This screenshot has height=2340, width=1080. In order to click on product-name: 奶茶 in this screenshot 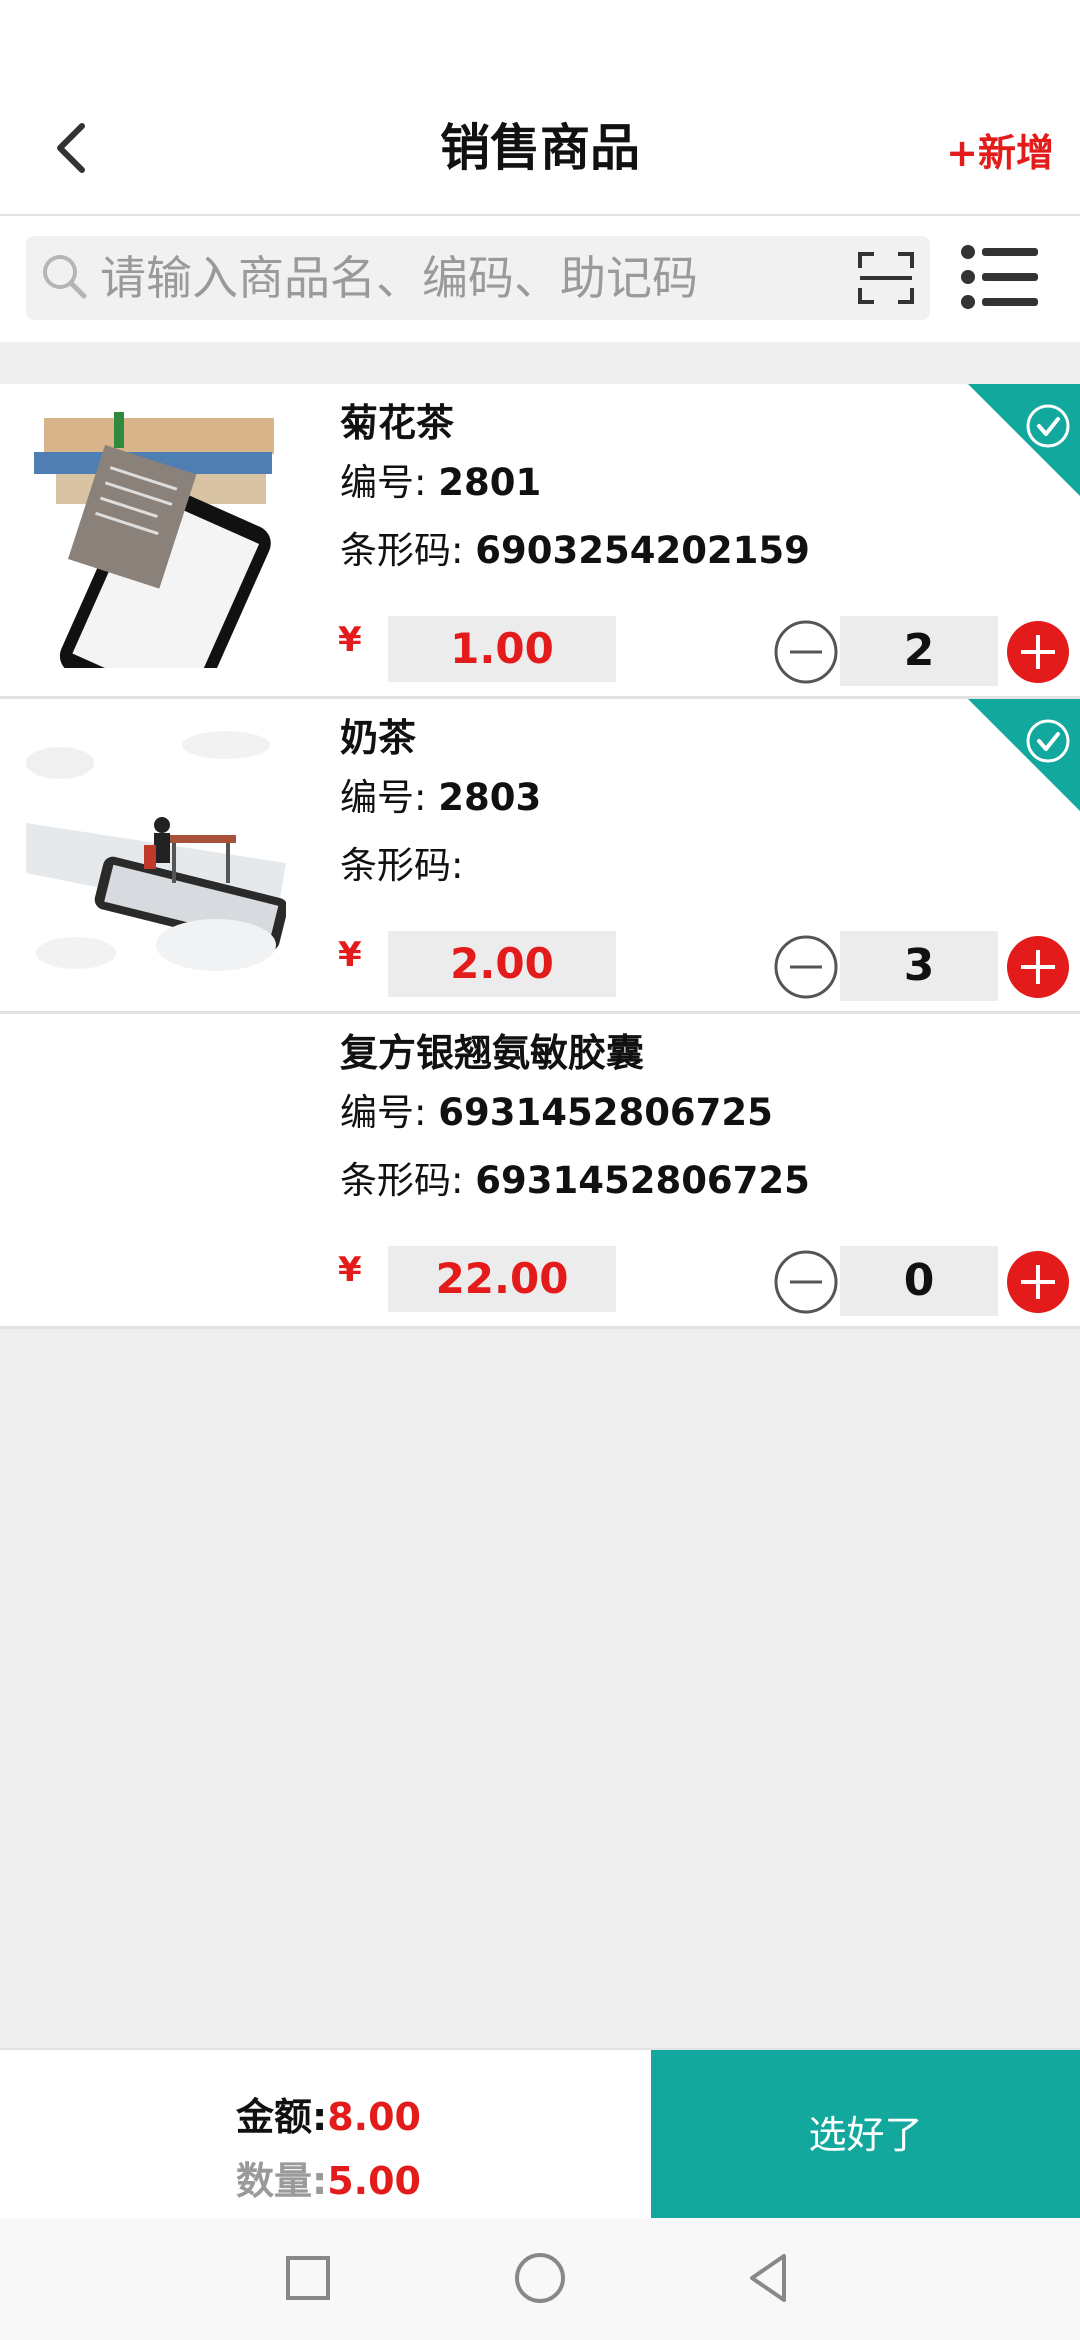, I will do `click(378, 738)`.